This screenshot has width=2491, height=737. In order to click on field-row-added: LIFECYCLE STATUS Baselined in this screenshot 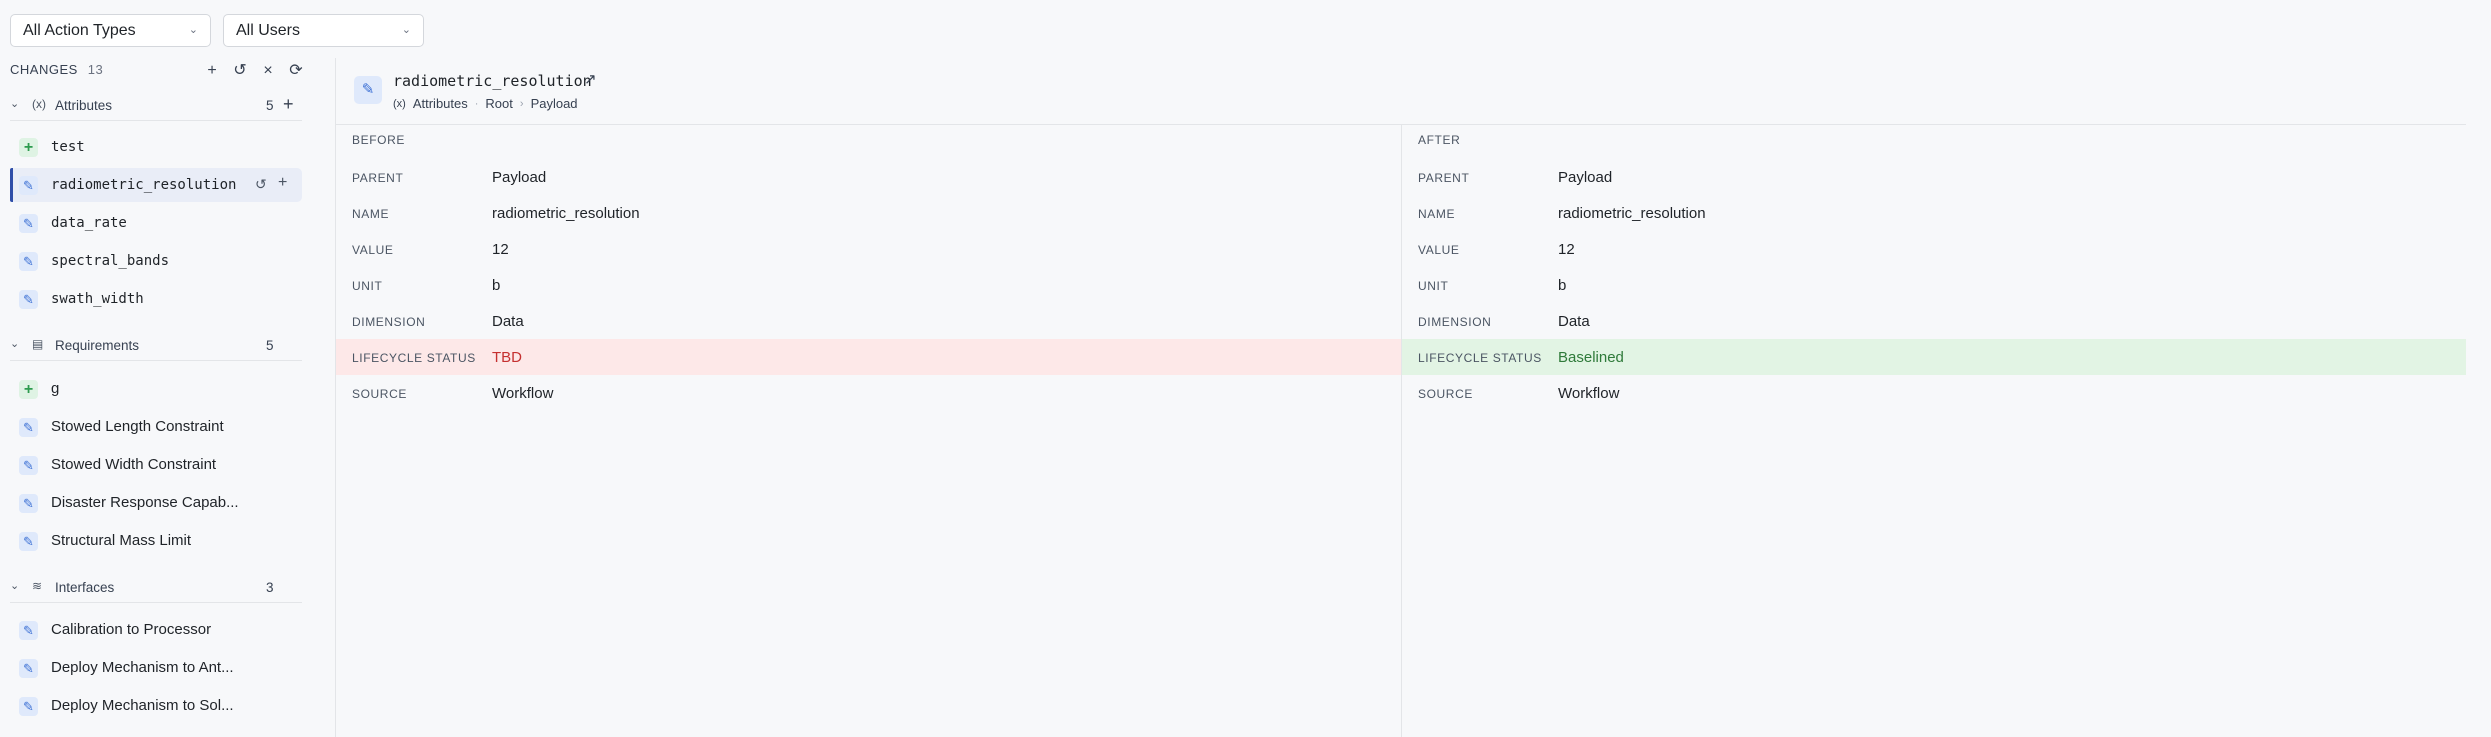, I will do `click(1934, 357)`.